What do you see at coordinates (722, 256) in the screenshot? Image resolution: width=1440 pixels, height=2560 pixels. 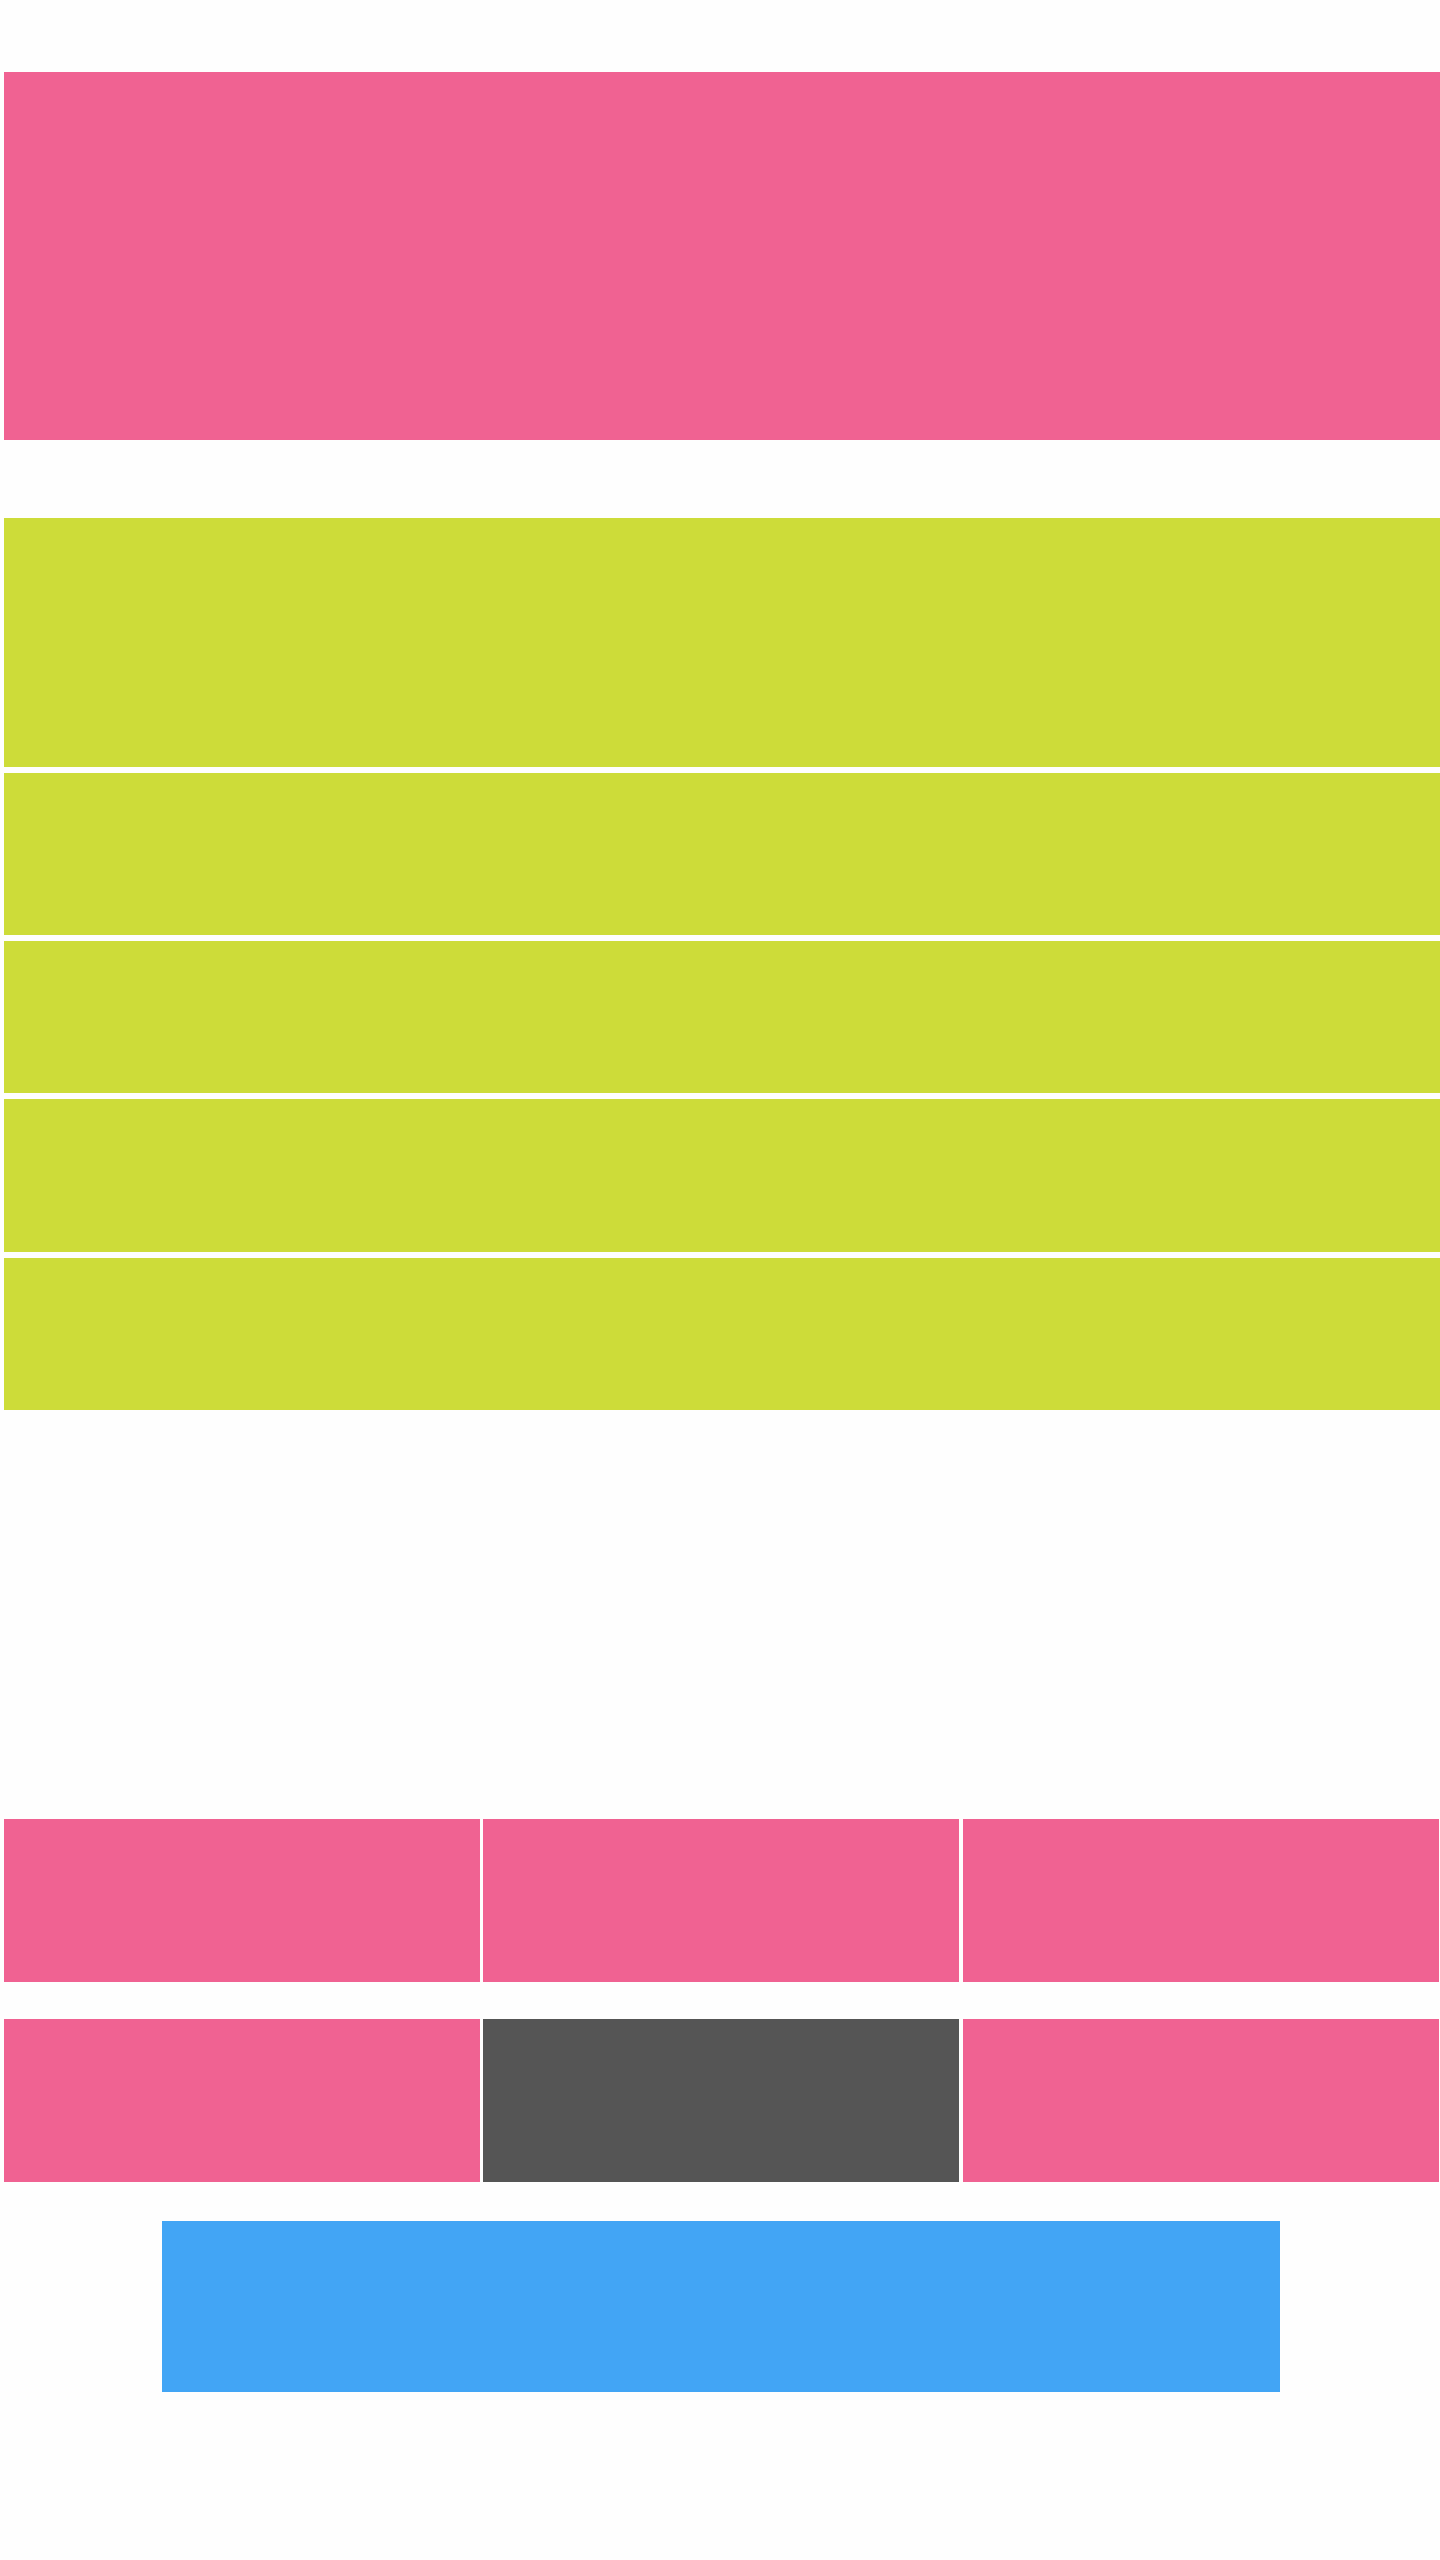 I see `hero-banner` at bounding box center [722, 256].